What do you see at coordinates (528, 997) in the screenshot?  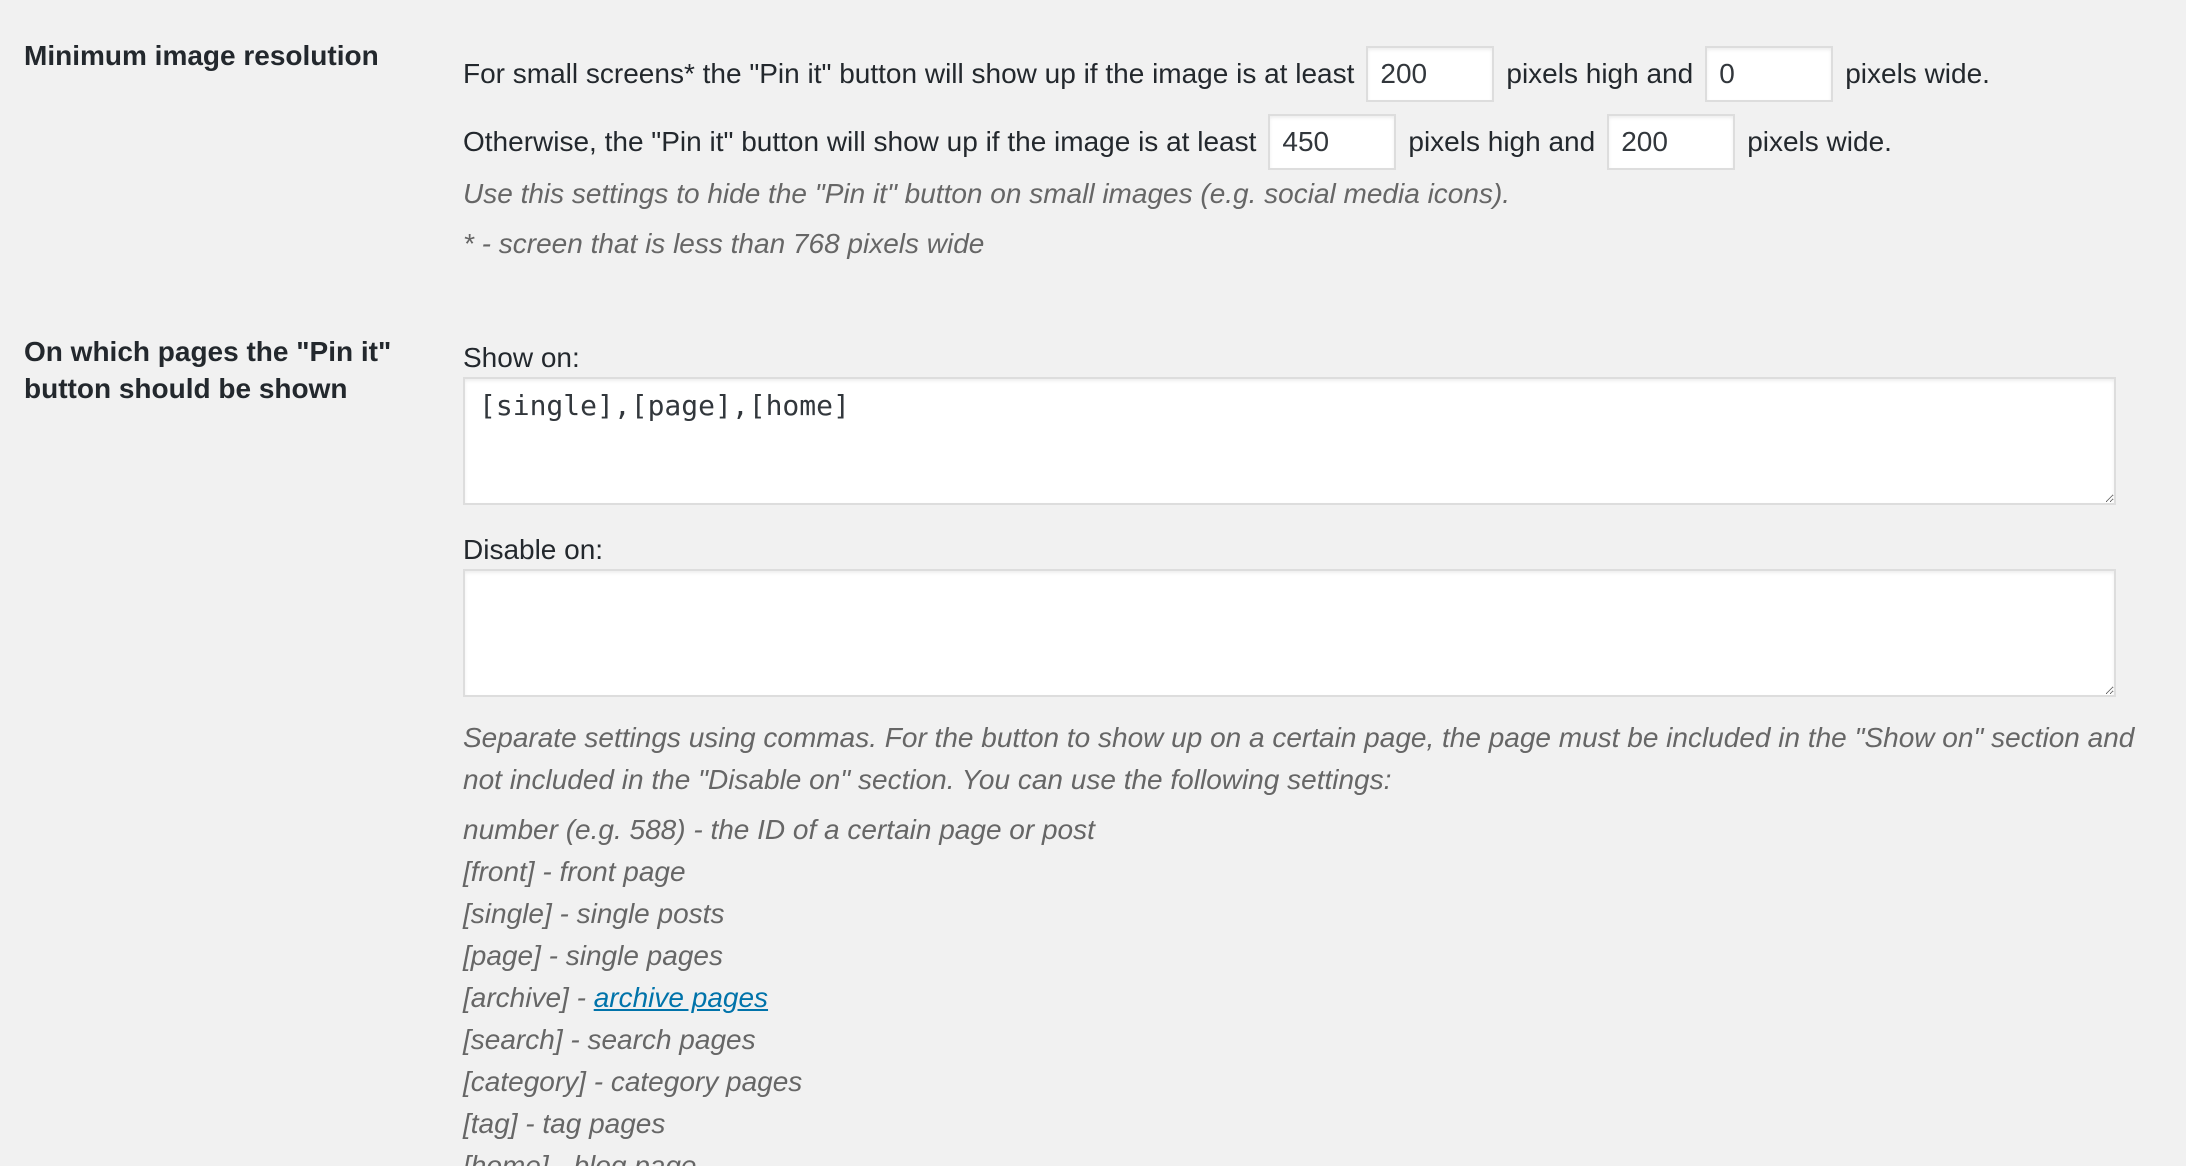 I see `option-archive-prefix: [archive] -` at bounding box center [528, 997].